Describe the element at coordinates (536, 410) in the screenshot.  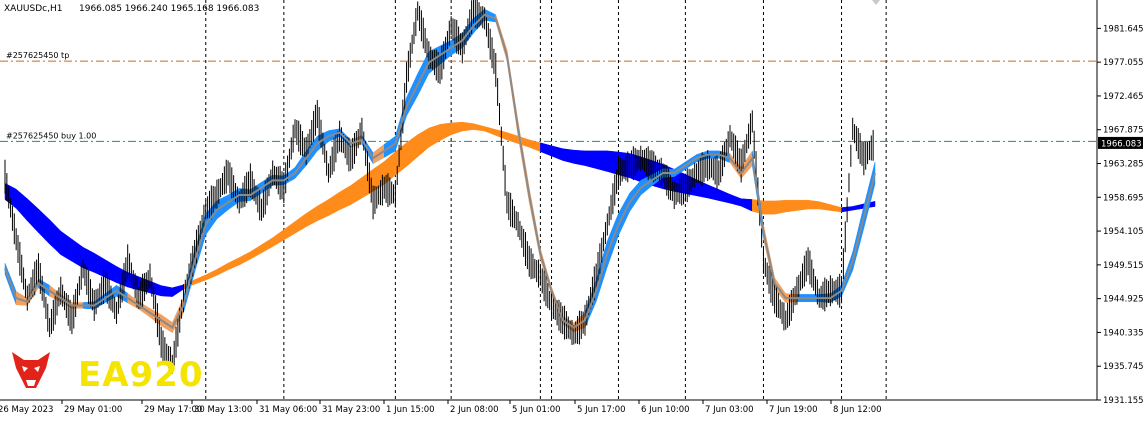
I see `time-axis-label: 5 Jun 01:00` at that location.